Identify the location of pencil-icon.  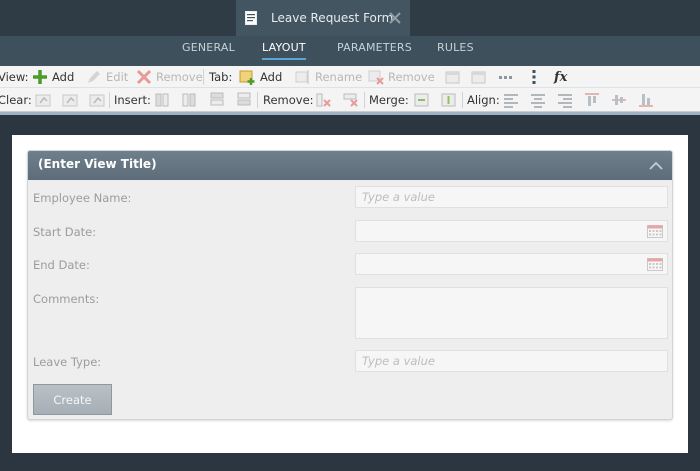
(94, 77).